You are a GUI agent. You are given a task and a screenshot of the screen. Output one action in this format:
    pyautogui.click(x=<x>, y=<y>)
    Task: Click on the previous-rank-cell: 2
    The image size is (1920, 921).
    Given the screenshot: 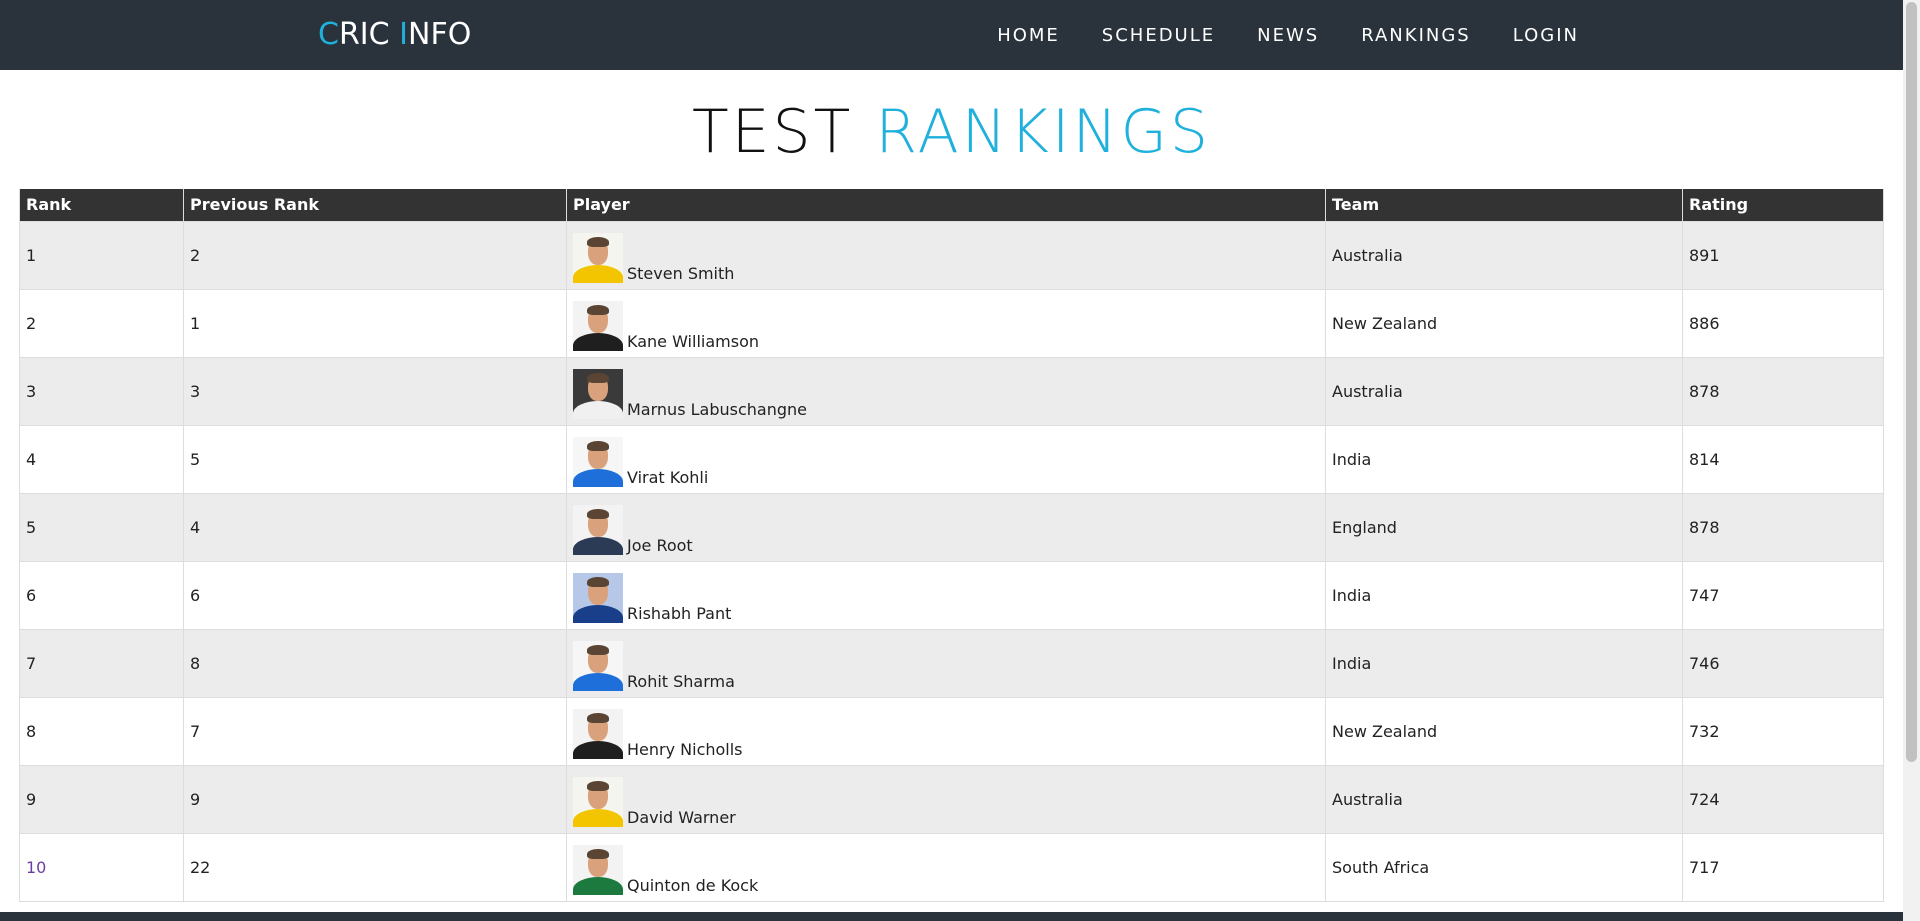 What is the action you would take?
    pyautogui.click(x=375, y=255)
    